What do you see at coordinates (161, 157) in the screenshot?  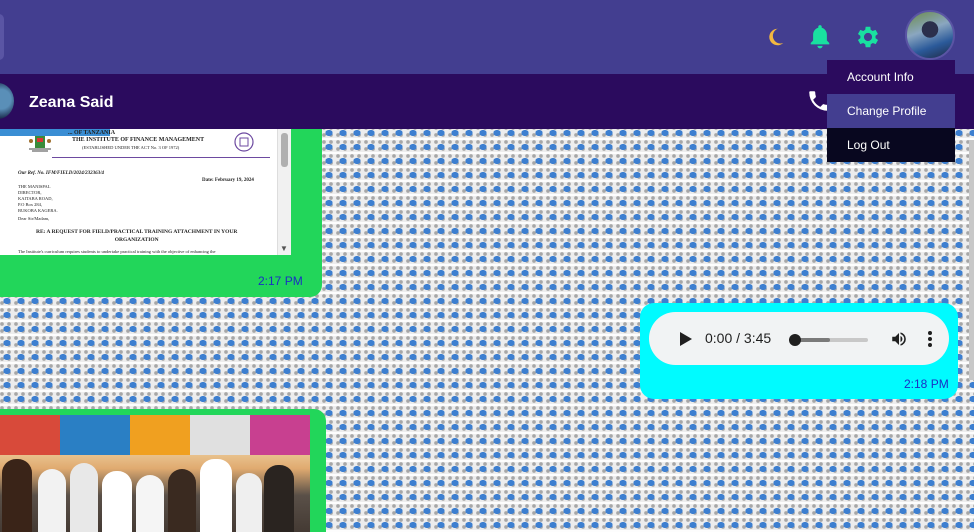 I see `document-rule` at bounding box center [161, 157].